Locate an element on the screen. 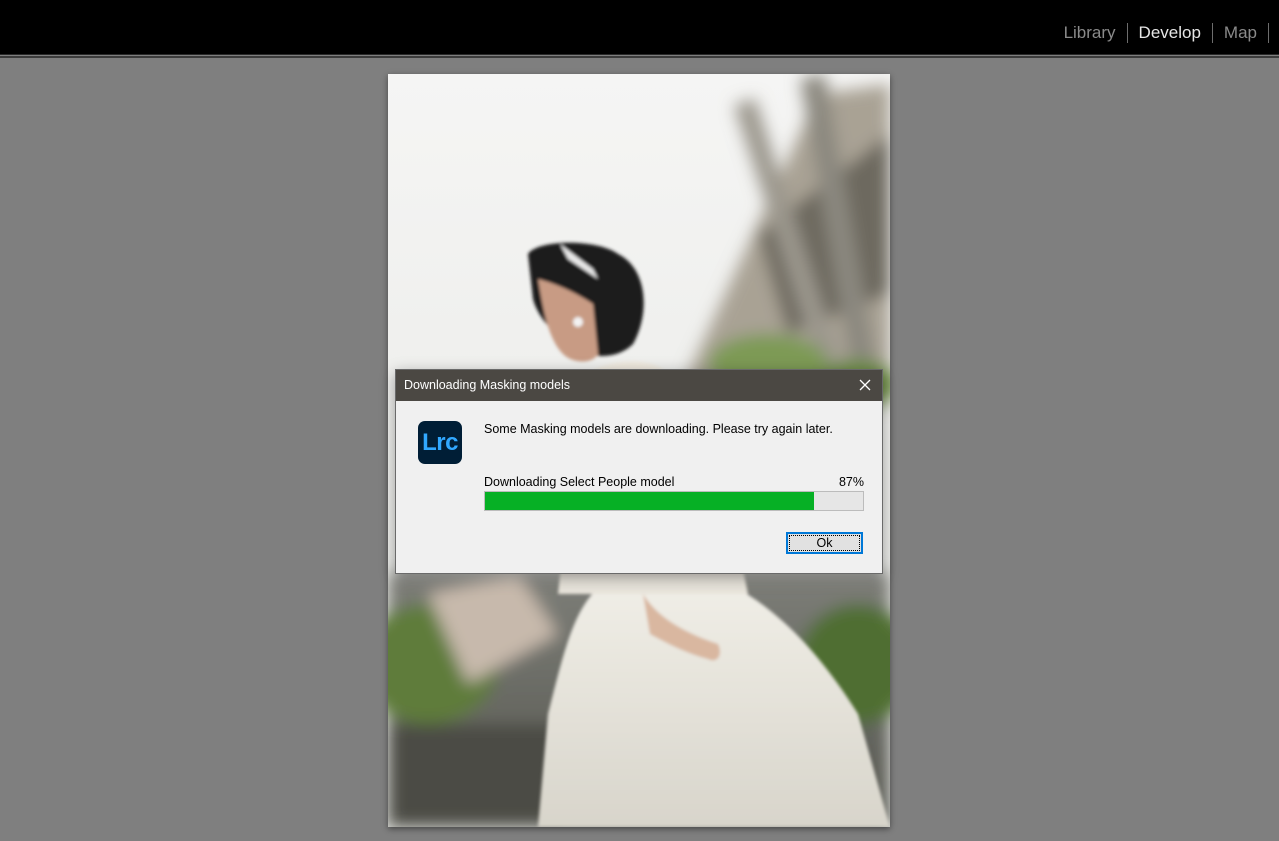  ok-button: Ok is located at coordinates (824, 543).